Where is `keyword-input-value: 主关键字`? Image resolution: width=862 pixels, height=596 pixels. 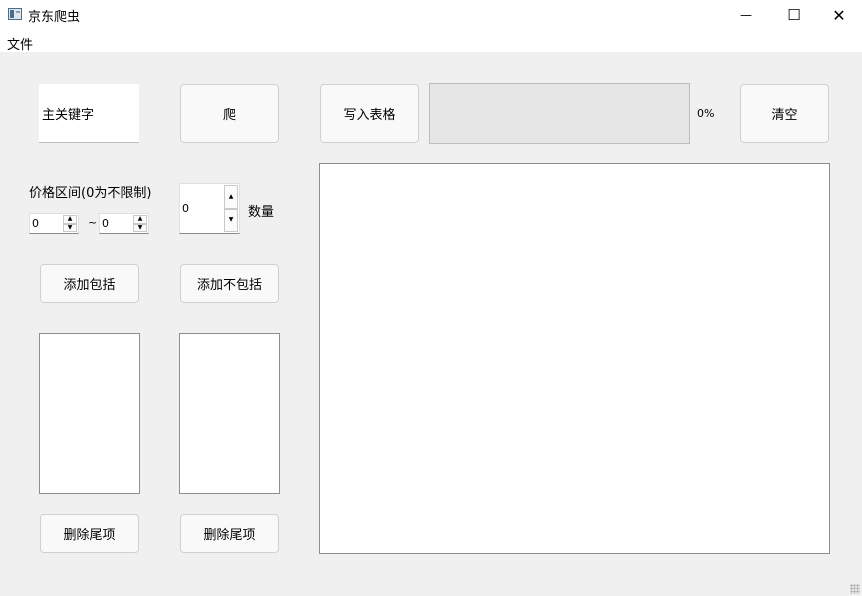
keyword-input-value: 主关键字 is located at coordinates (68, 115).